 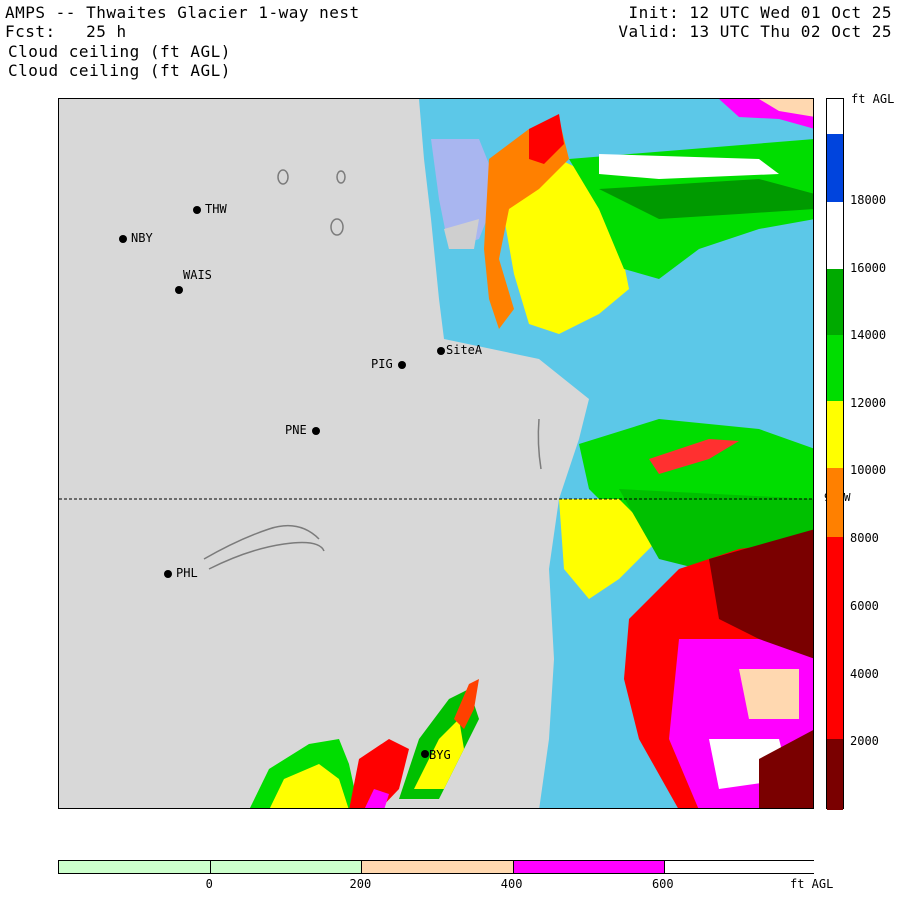 What do you see at coordinates (868, 335) in the screenshot?
I see `right-colorbar-tick: 14000` at bounding box center [868, 335].